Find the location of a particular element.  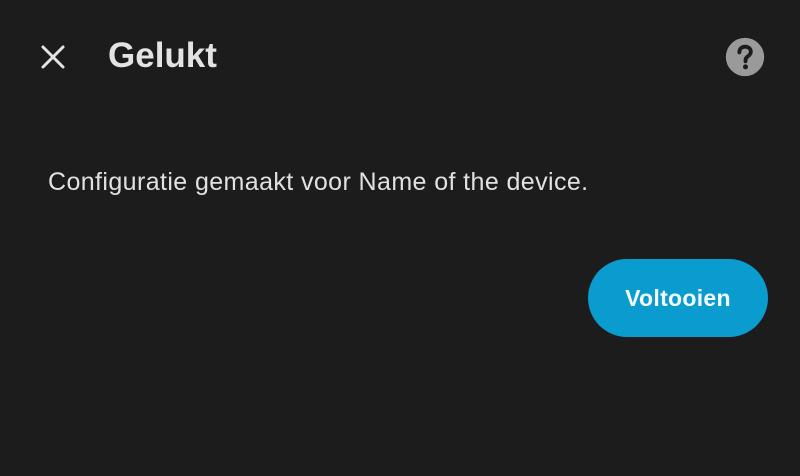

close-button is located at coordinates (53, 57).